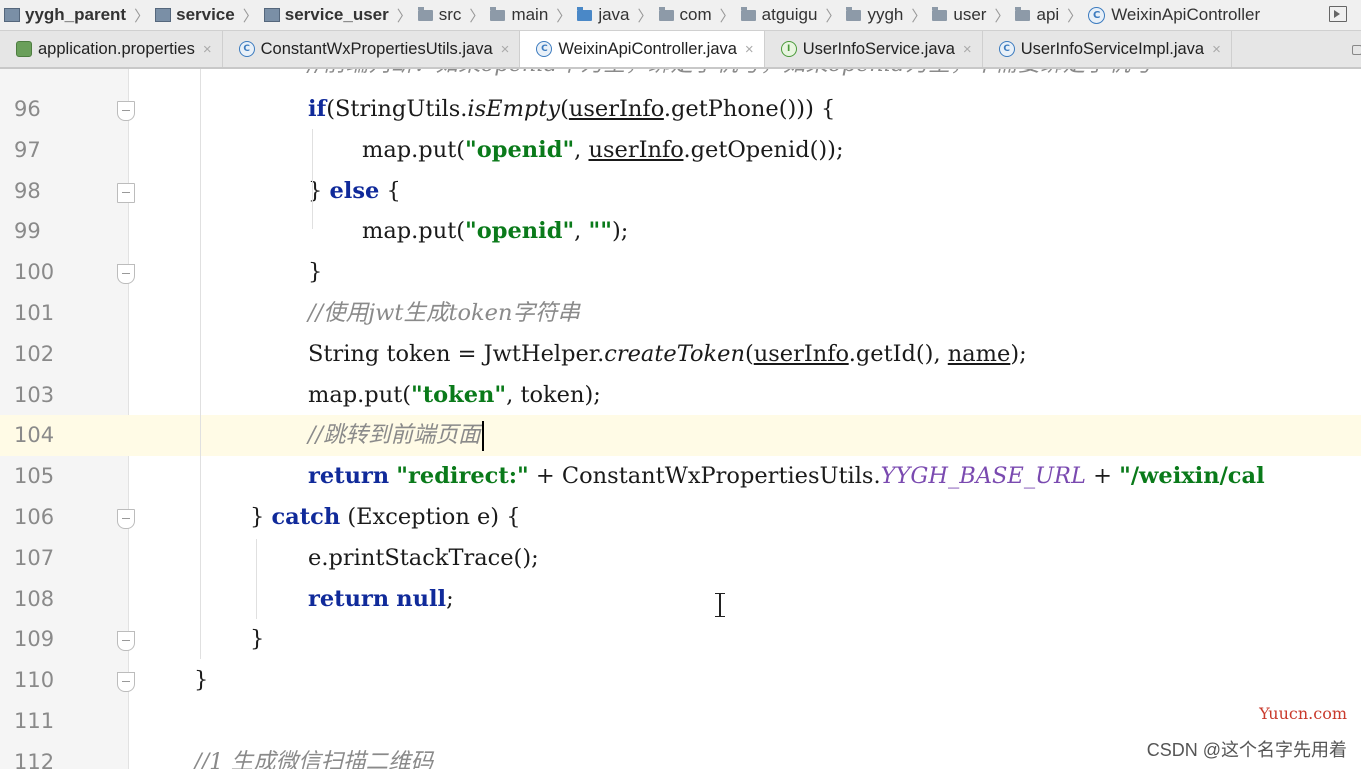 This screenshot has width=1361, height=769. Describe the element at coordinates (495, 231) in the screenshot. I see `code-text: map.put("openid", "");` at that location.